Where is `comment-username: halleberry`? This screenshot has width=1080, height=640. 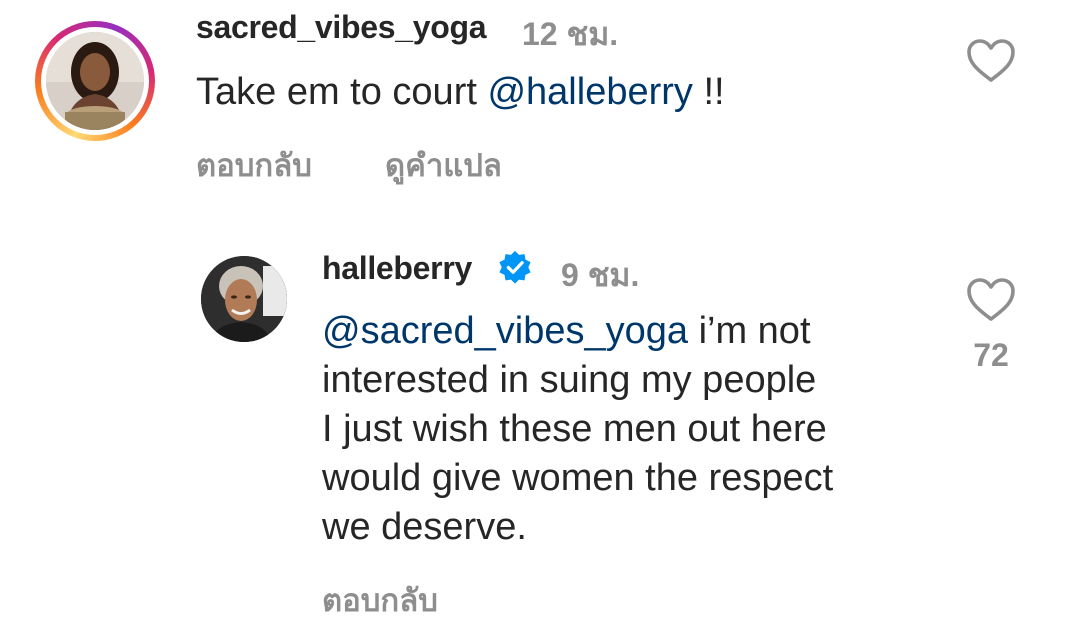
comment-username: halleberry is located at coordinates (397, 268).